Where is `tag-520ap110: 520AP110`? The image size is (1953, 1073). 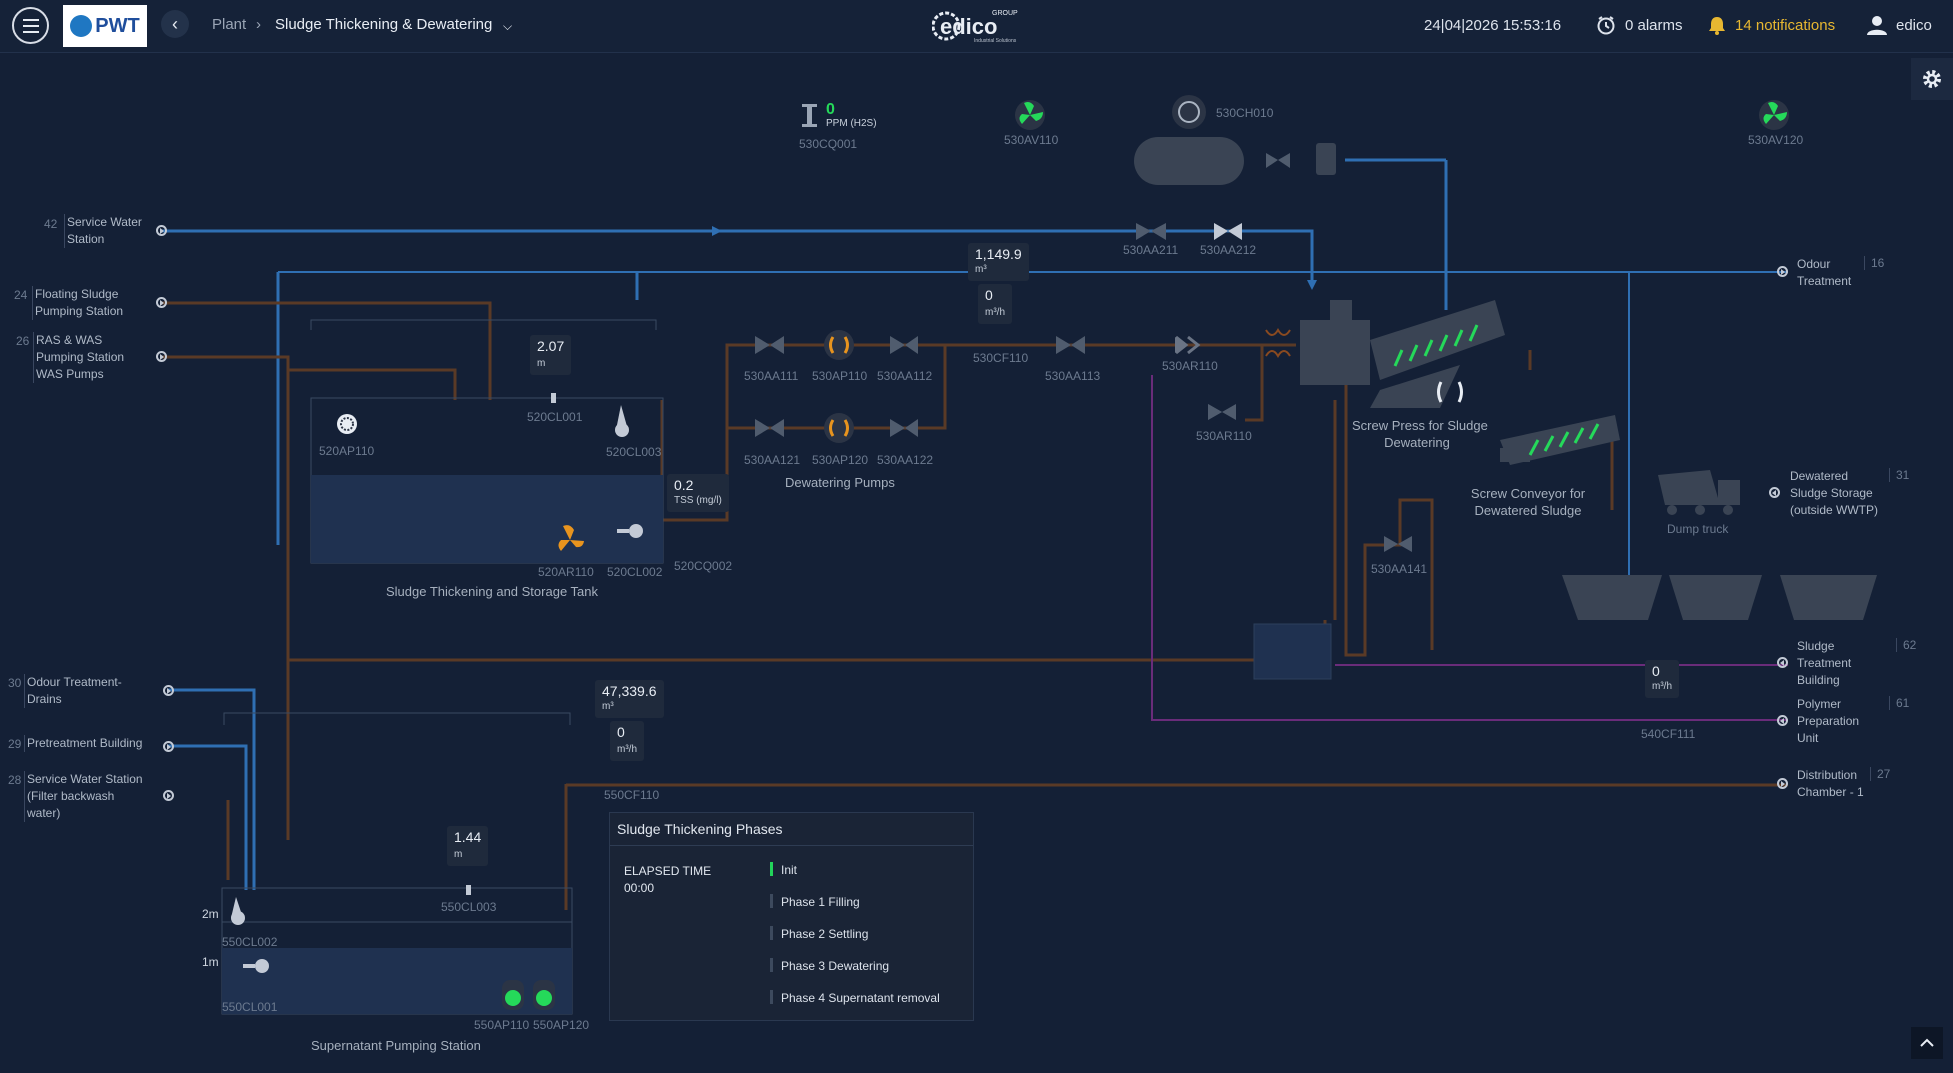 tag-520ap110: 520AP110 is located at coordinates (346, 451).